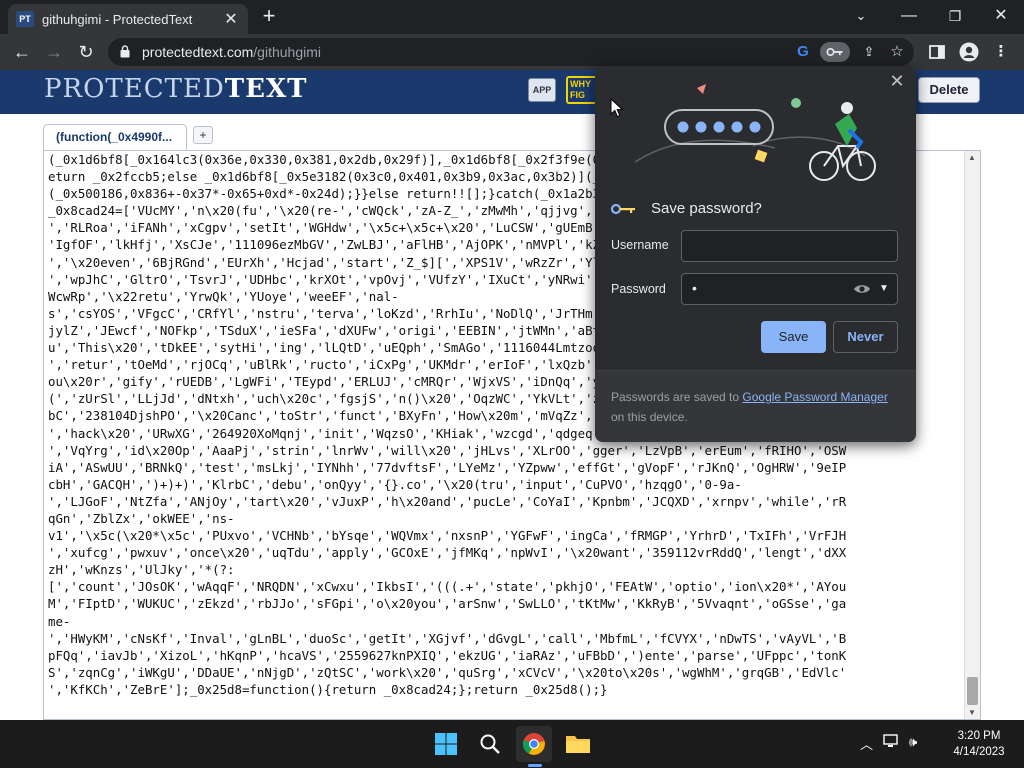  Describe the element at coordinates (1001, 52) in the screenshot. I see `kebab-menu-icon: ⋮` at that location.